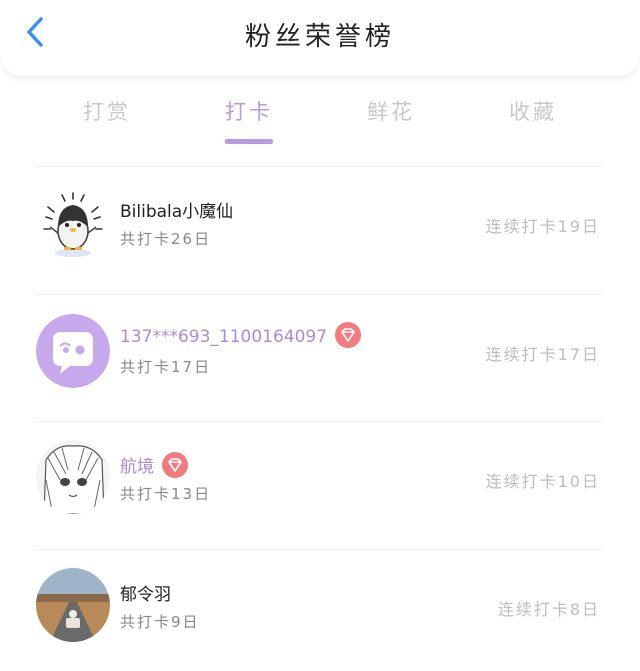  I want to click on penguin-avatar, so click(73, 224).